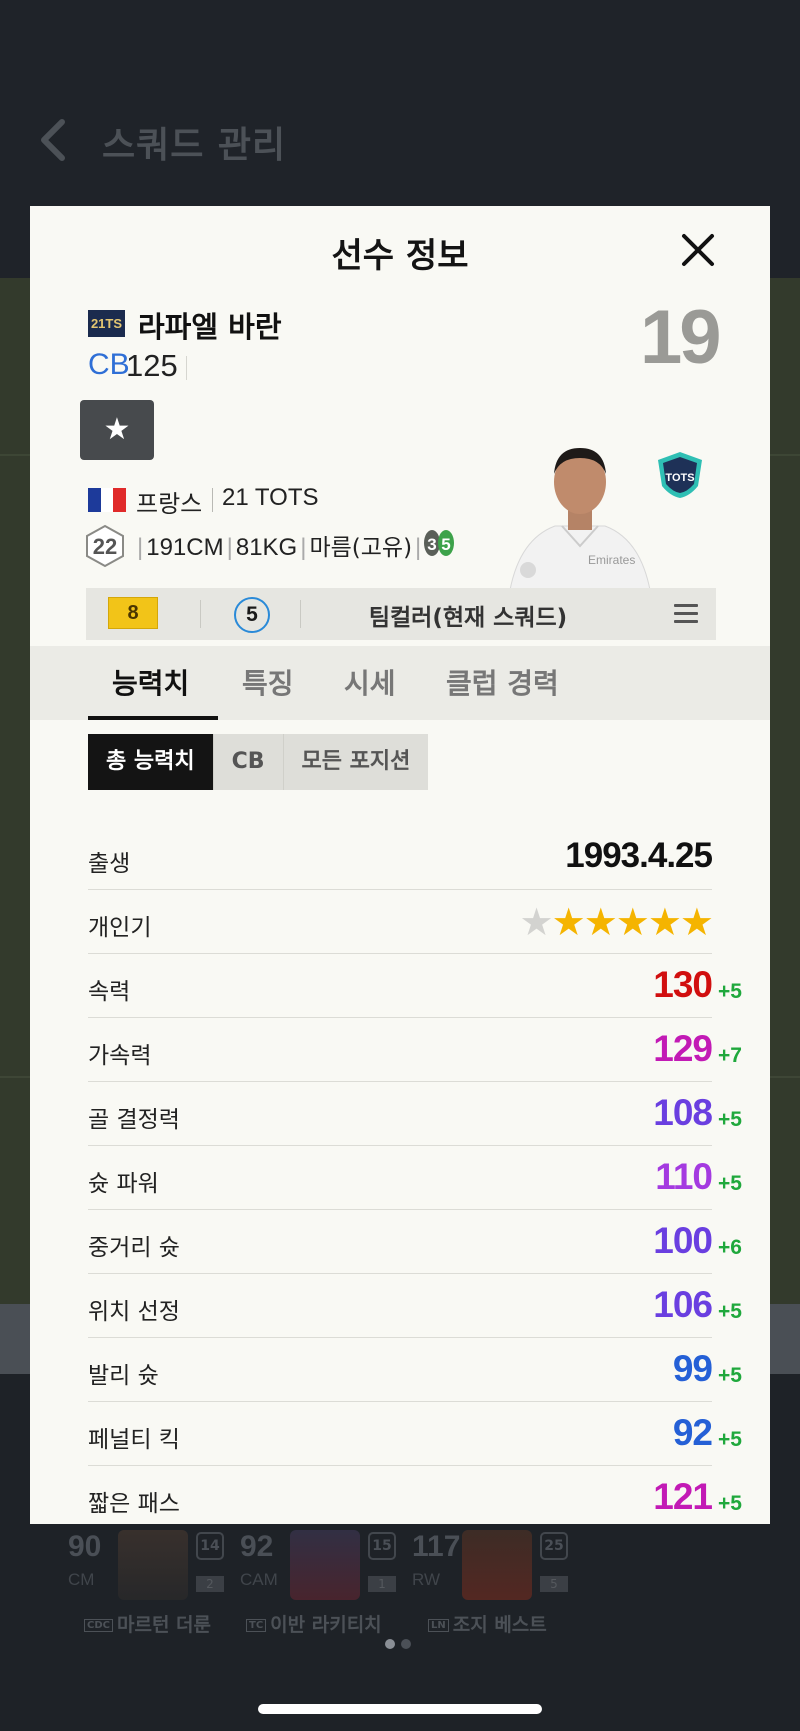 Image resolution: width=800 pixels, height=1731 pixels. I want to click on tab-traits: 특징, so click(268, 682).